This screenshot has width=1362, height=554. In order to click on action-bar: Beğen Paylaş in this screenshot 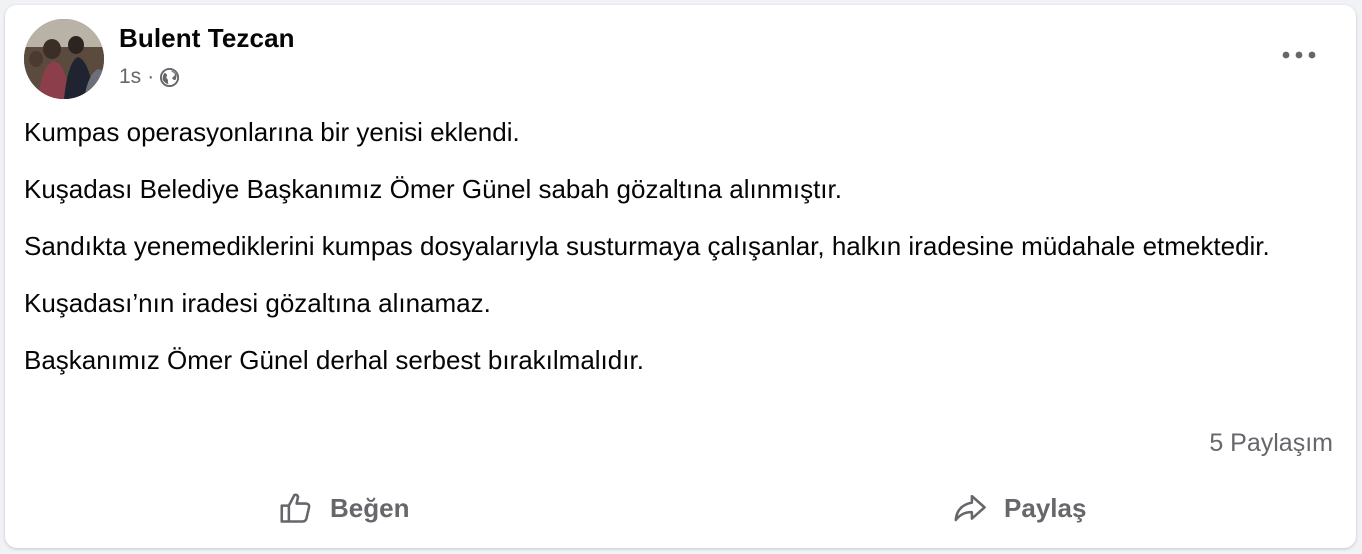, I will do `click(680, 508)`.